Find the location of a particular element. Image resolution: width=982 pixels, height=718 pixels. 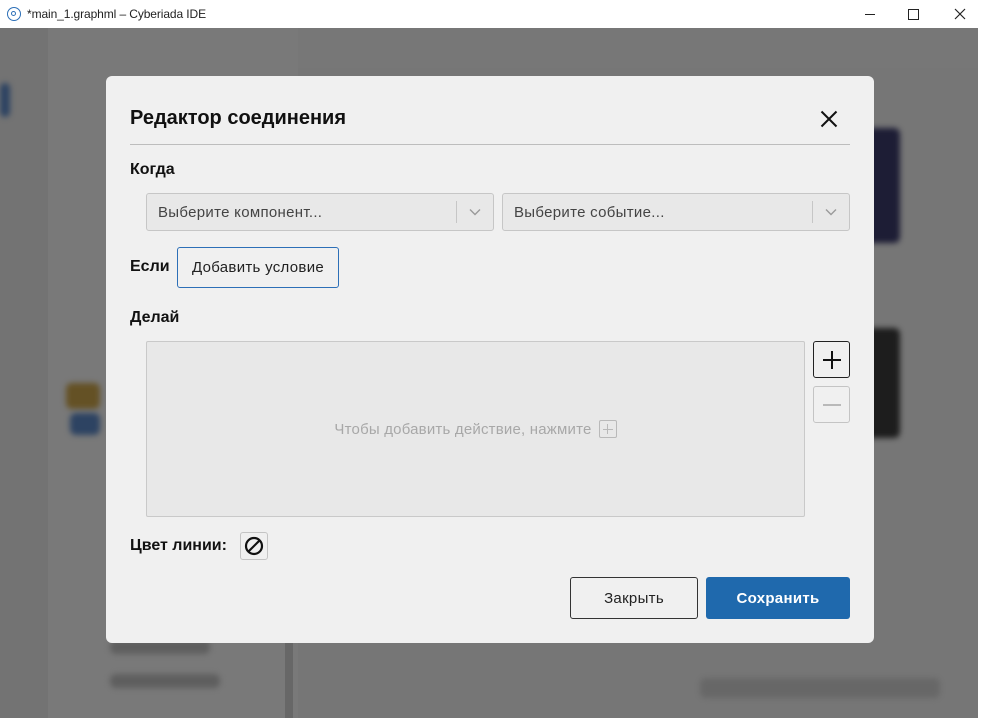

minimize-icon is located at coordinates (870, 14).